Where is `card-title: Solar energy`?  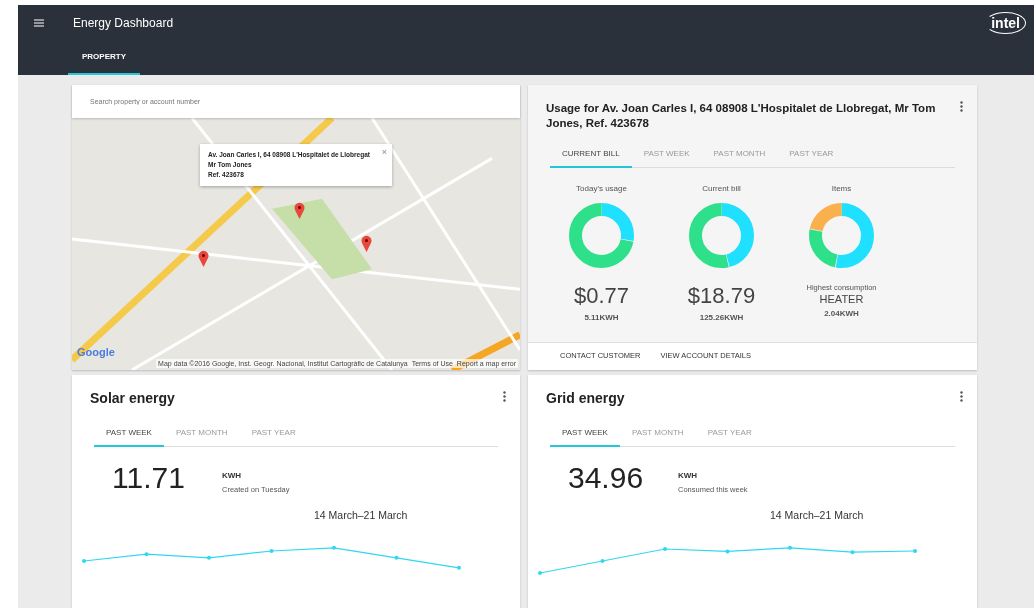
card-title: Solar energy is located at coordinates (133, 398).